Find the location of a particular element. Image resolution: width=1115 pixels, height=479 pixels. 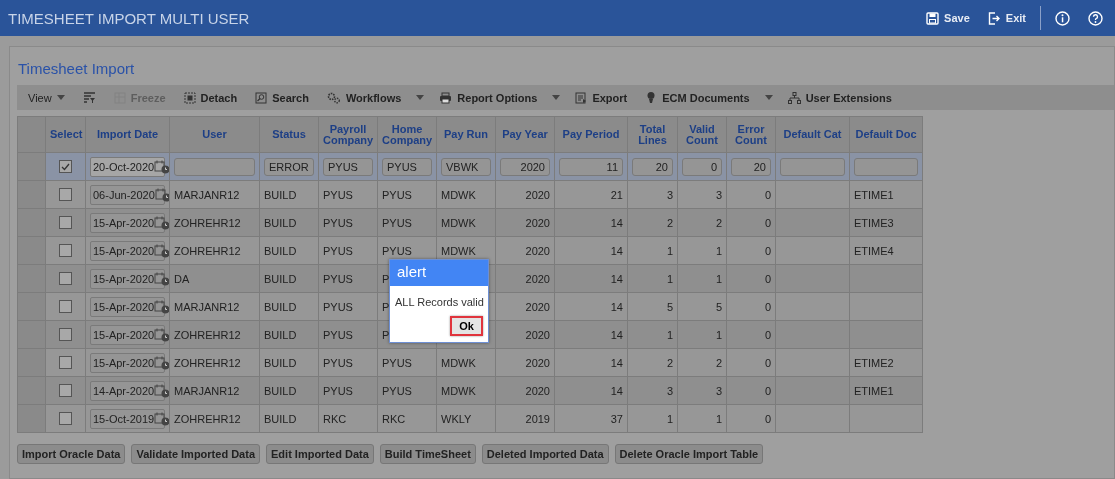

table-cell: RKC is located at coordinates (335, 418).